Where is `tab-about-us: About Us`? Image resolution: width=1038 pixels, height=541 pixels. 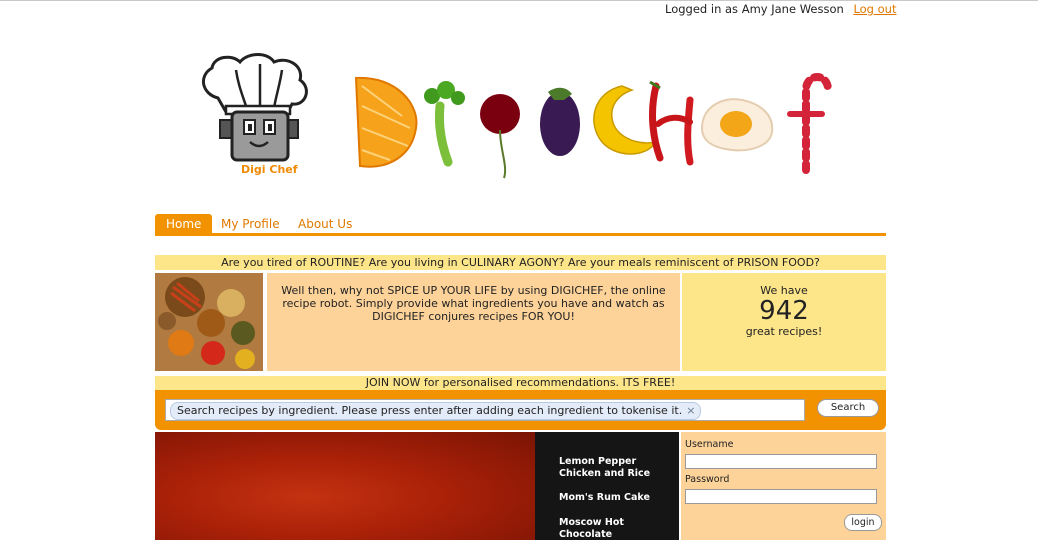
tab-about-us: About Us is located at coordinates (325, 224).